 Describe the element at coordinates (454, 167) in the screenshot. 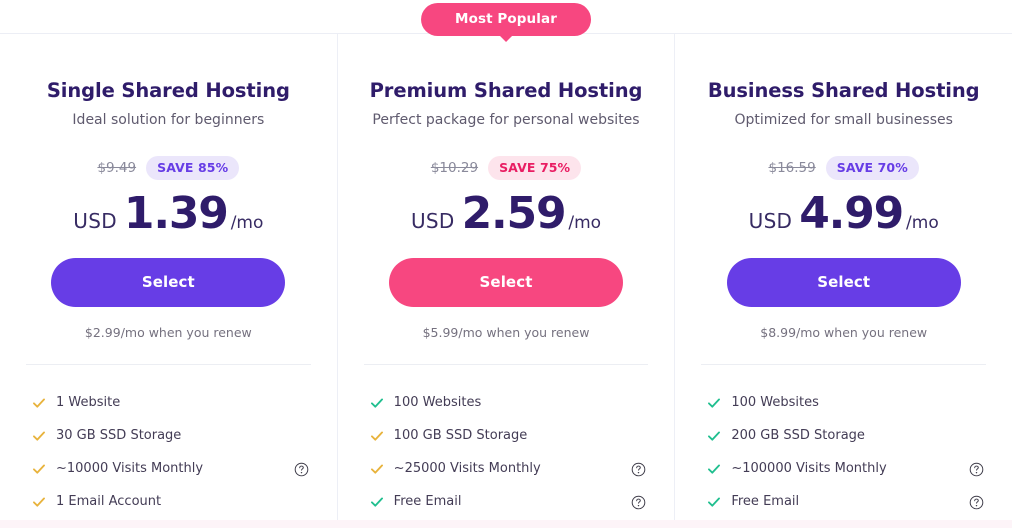

I see `plan-old-price: $10.29` at that location.